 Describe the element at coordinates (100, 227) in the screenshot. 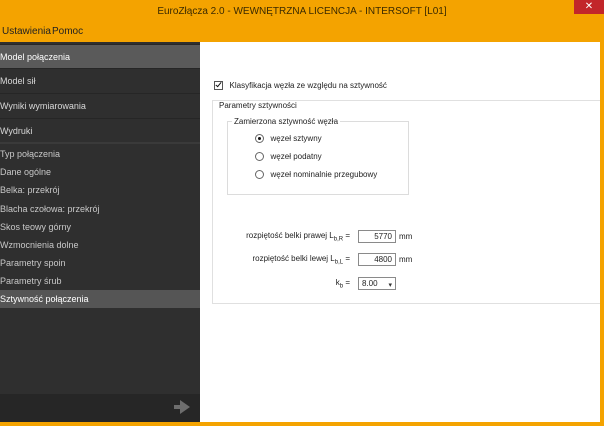

I see `sidebar-subitem-skos-teowy: Skos teowy górny` at that location.